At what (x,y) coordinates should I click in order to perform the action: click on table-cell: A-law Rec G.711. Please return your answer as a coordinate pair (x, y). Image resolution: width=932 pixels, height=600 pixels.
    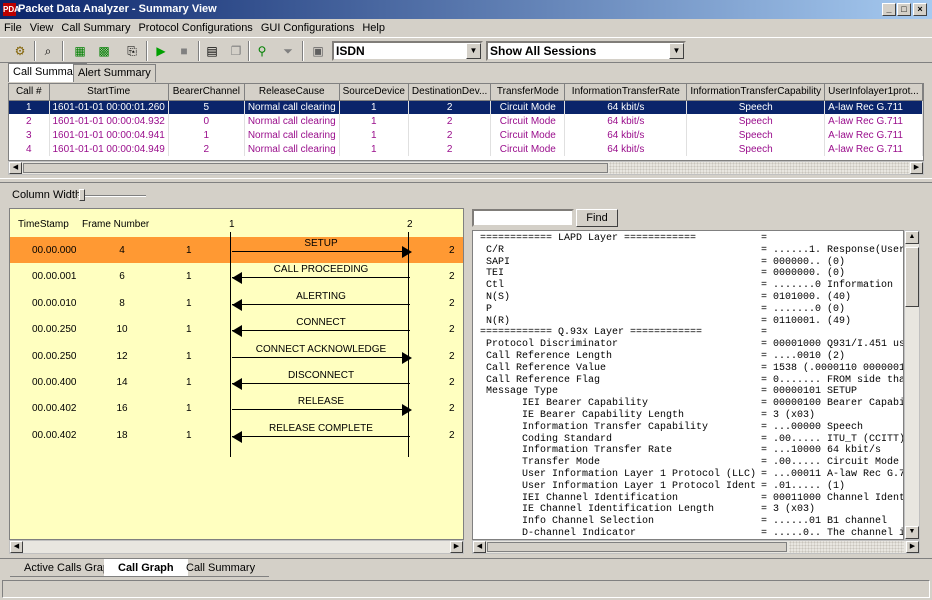
    Looking at the image, I should click on (873, 135).